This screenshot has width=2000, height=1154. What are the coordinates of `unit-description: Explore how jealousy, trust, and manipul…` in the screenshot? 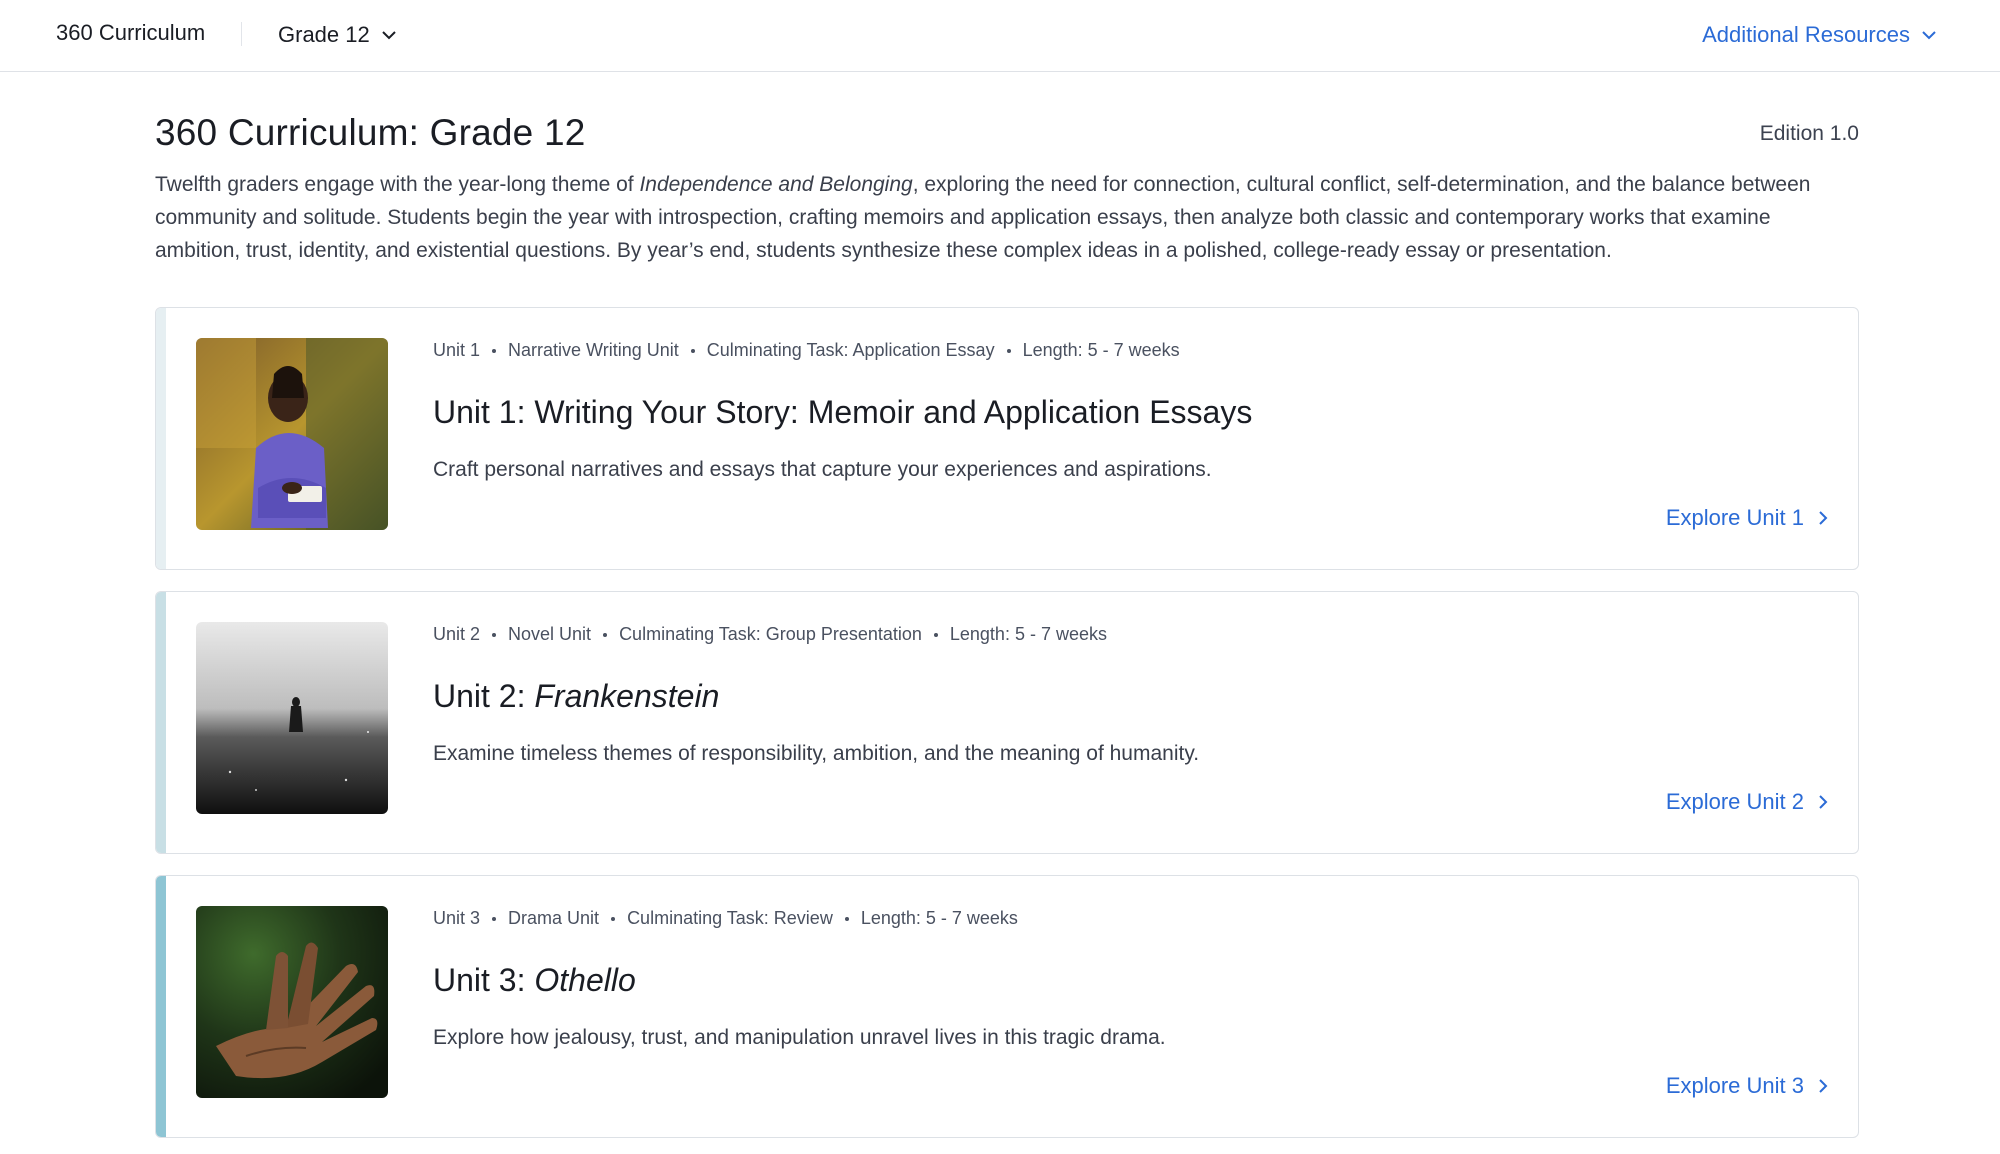 It's located at (799, 1037).